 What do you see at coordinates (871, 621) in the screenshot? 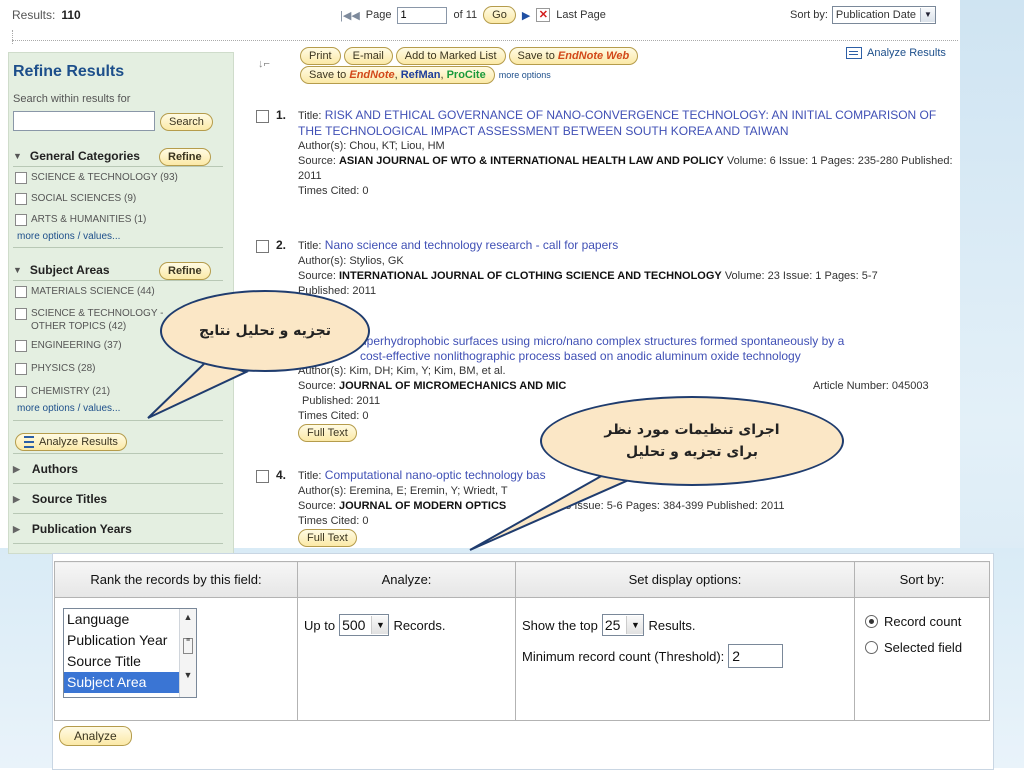
I see `radio-selected` at bounding box center [871, 621].